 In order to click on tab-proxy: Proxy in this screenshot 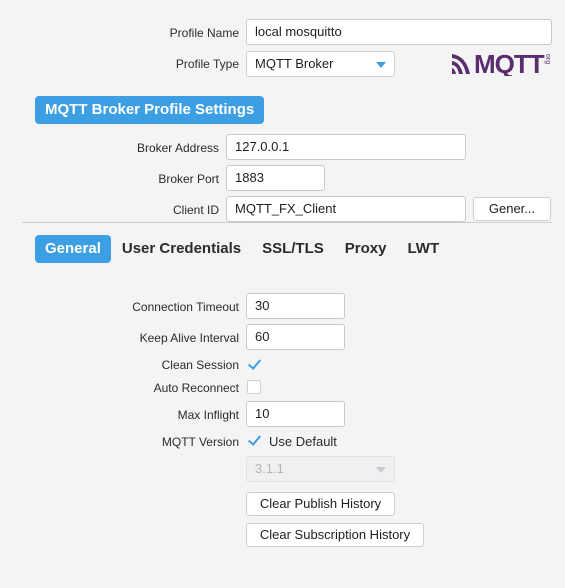, I will do `click(366, 249)`.